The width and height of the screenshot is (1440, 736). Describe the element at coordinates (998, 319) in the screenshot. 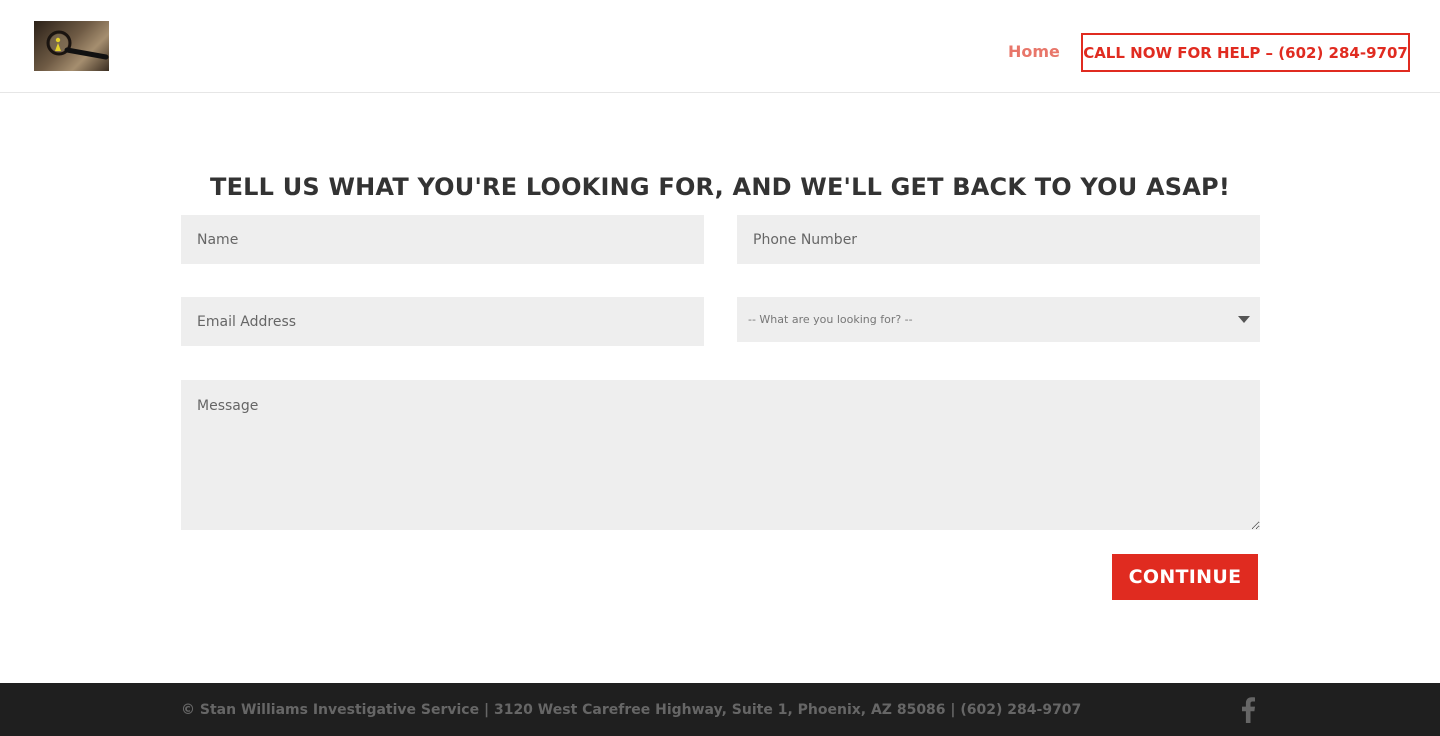

I see `looking-for-select: -- What are you looking for? --` at that location.